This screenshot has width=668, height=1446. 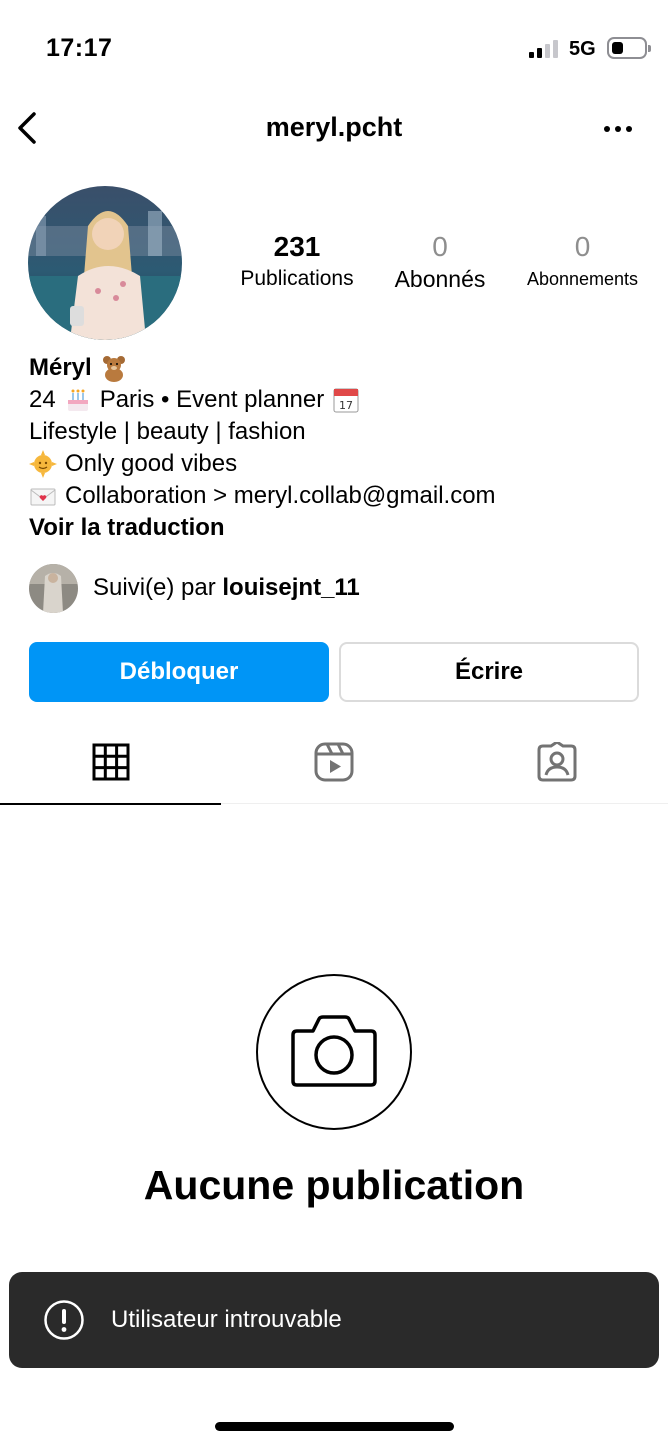 I want to click on stat-publications: 231 Publications, so click(x=297, y=262).